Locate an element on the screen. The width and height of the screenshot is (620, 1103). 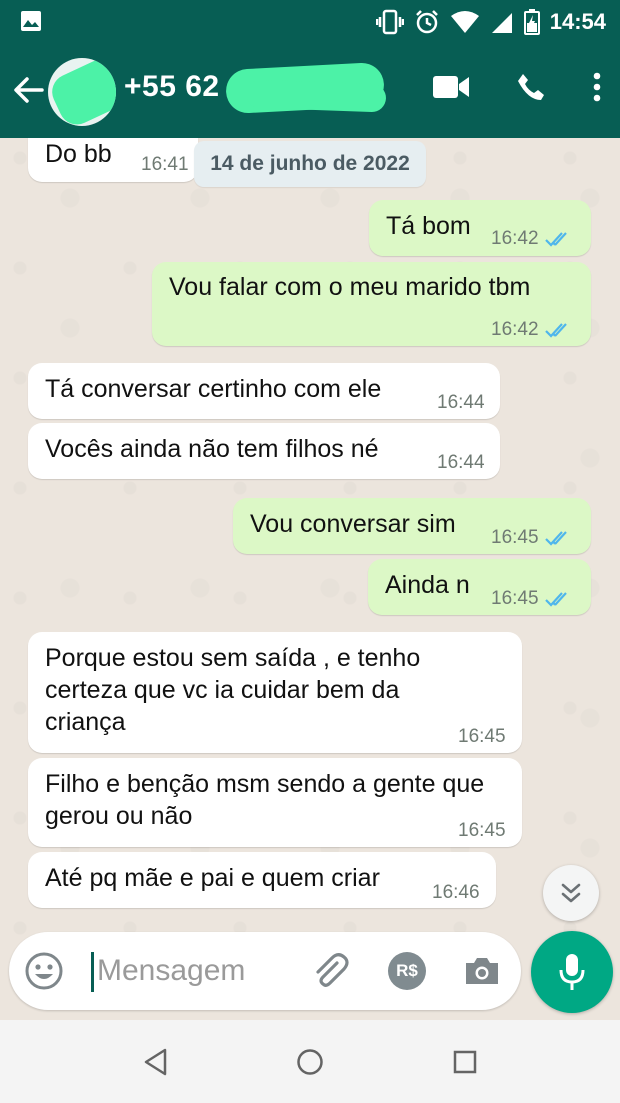
message-bubble-outgoing: Vou conversar sim 16:45 is located at coordinates (412, 526).